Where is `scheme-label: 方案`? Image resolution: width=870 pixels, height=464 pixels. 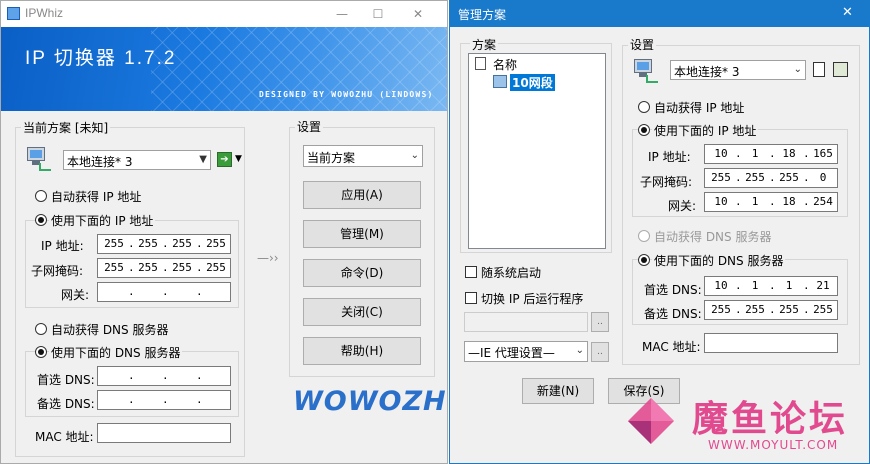
scheme-label: 方案 is located at coordinates (484, 44).